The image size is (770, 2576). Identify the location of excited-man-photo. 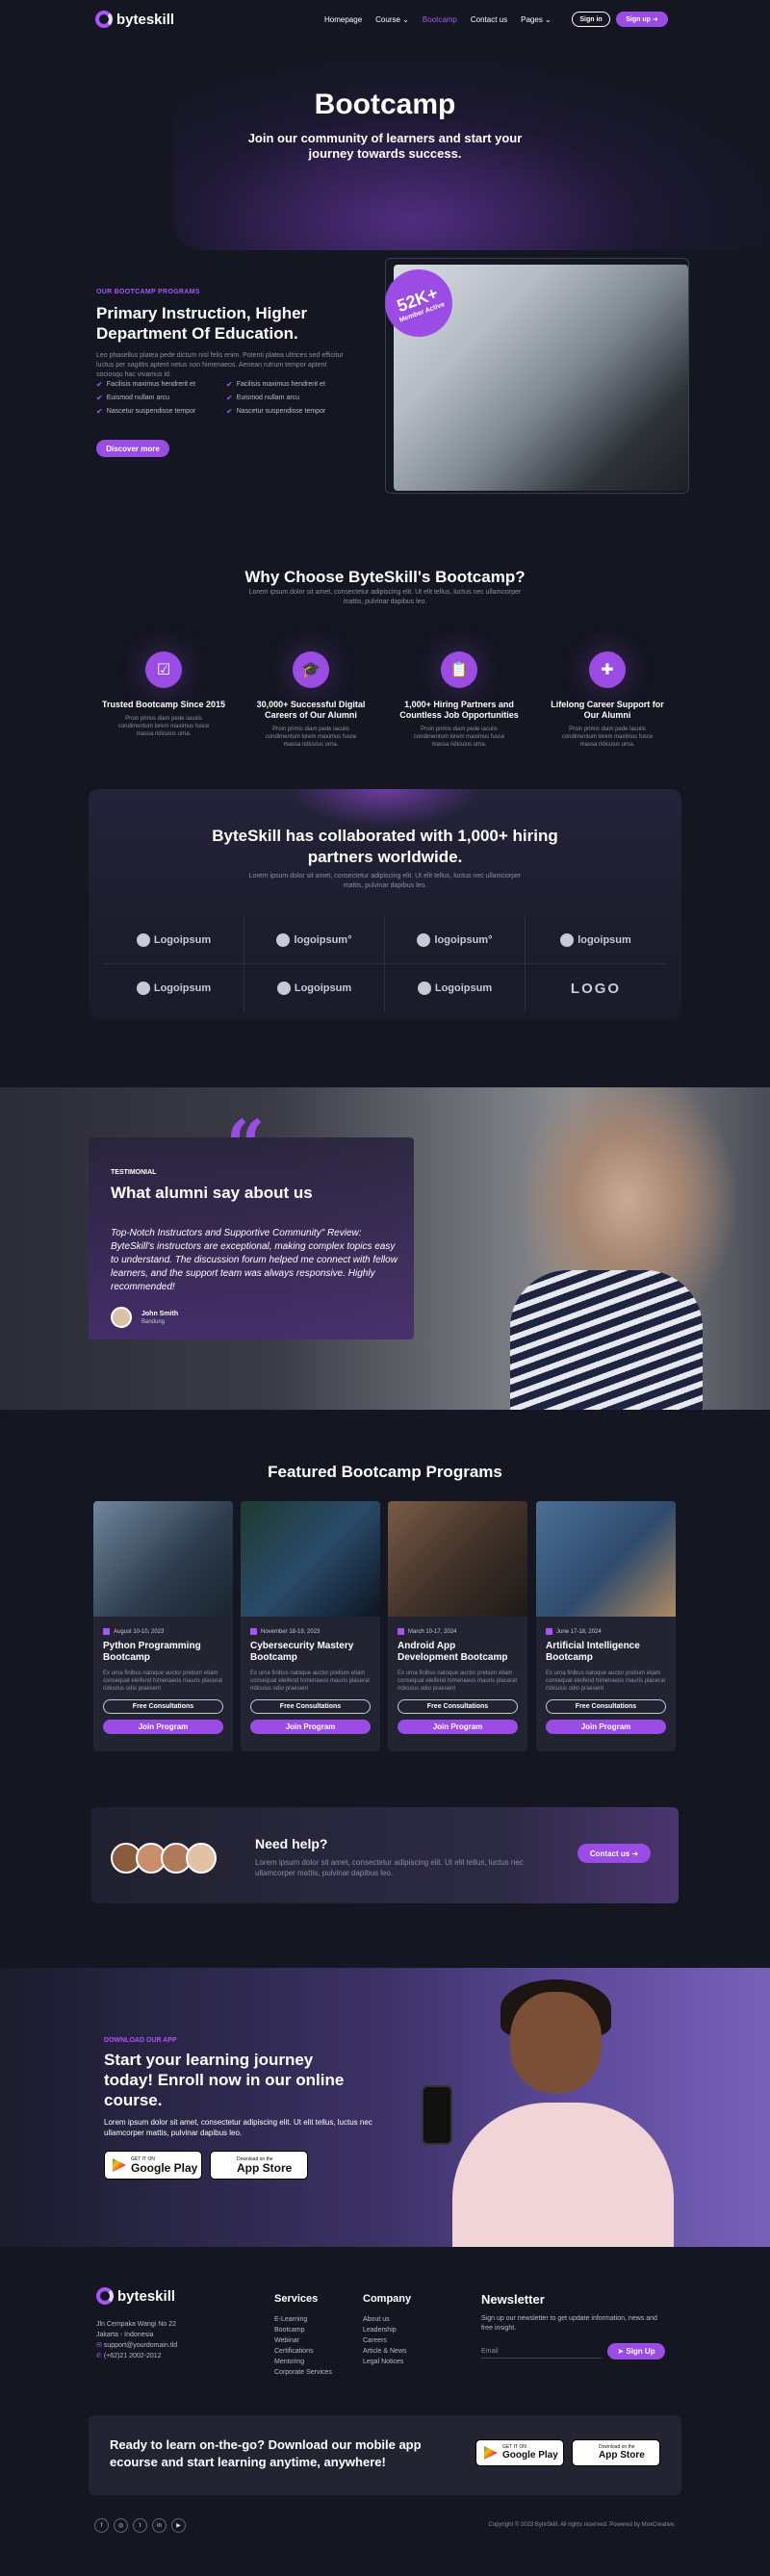
(563, 2107).